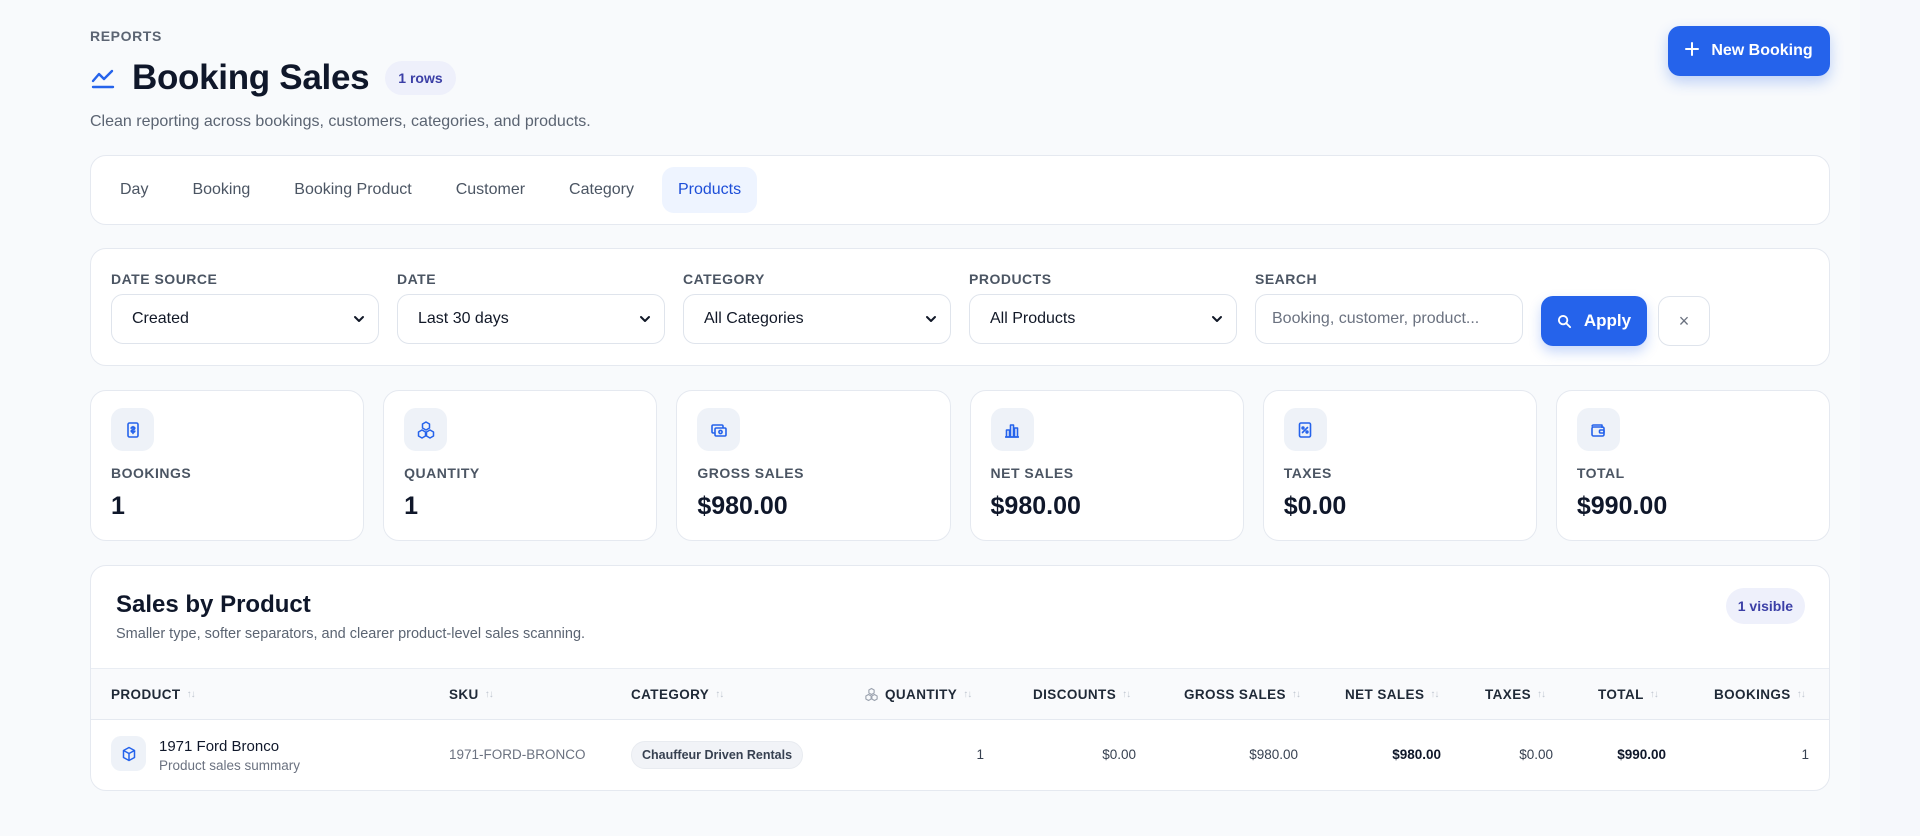 Image resolution: width=1920 pixels, height=836 pixels. I want to click on column-label: TAXES, so click(1508, 694).